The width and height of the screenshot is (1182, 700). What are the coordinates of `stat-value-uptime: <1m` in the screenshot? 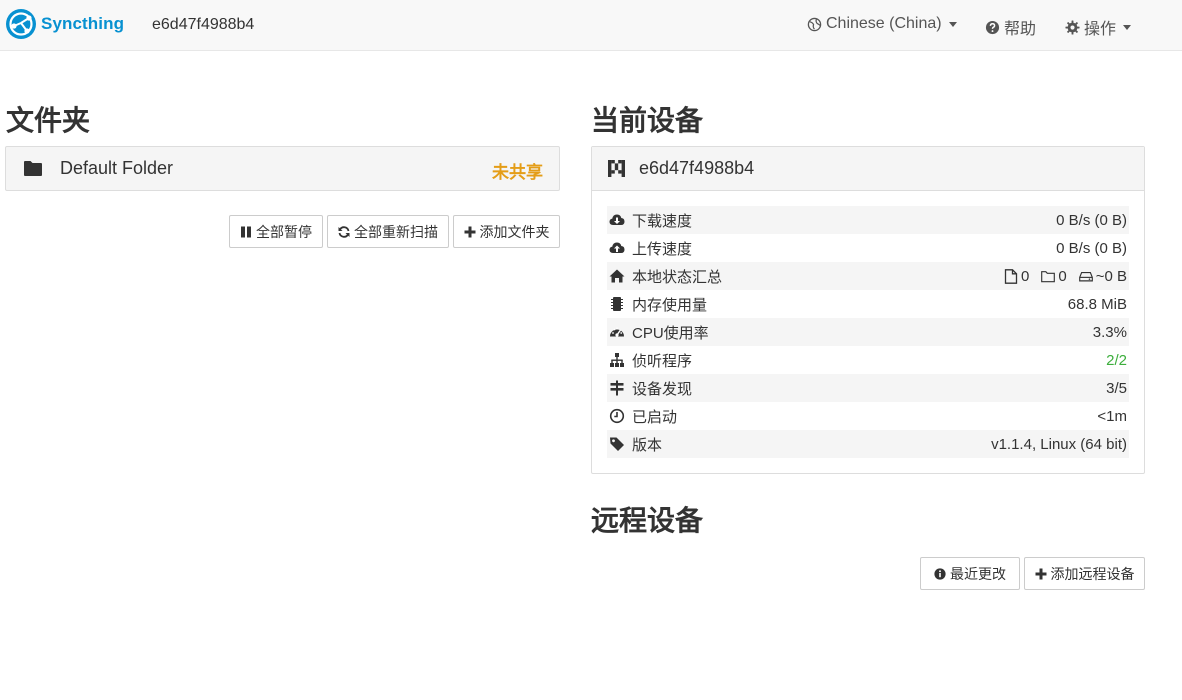 It's located at (1112, 416).